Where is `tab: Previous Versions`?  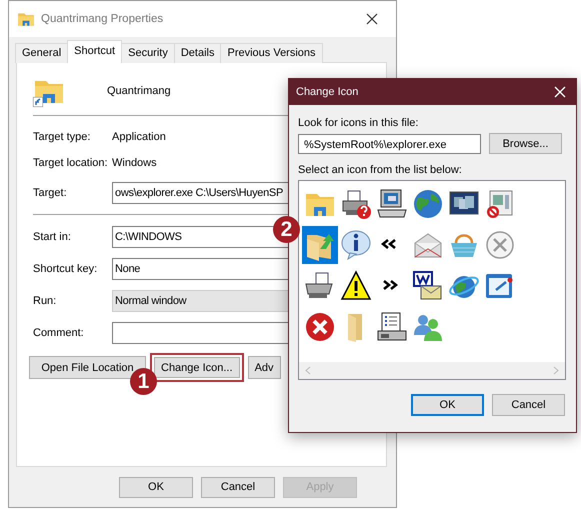
tab: Previous Versions is located at coordinates (271, 53).